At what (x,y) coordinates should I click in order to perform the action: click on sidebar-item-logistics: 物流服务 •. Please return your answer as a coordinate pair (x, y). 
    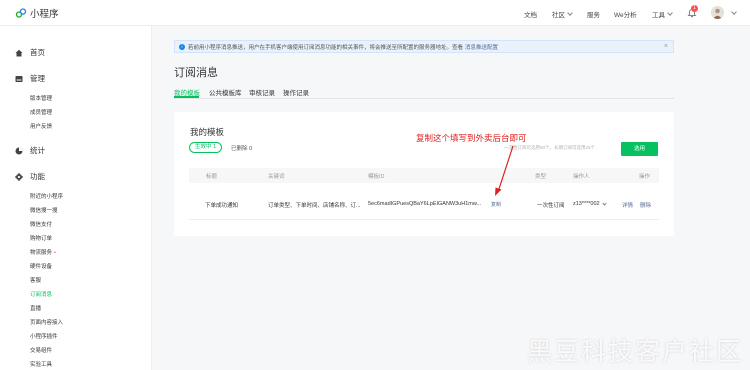
    Looking at the image, I should click on (43, 252).